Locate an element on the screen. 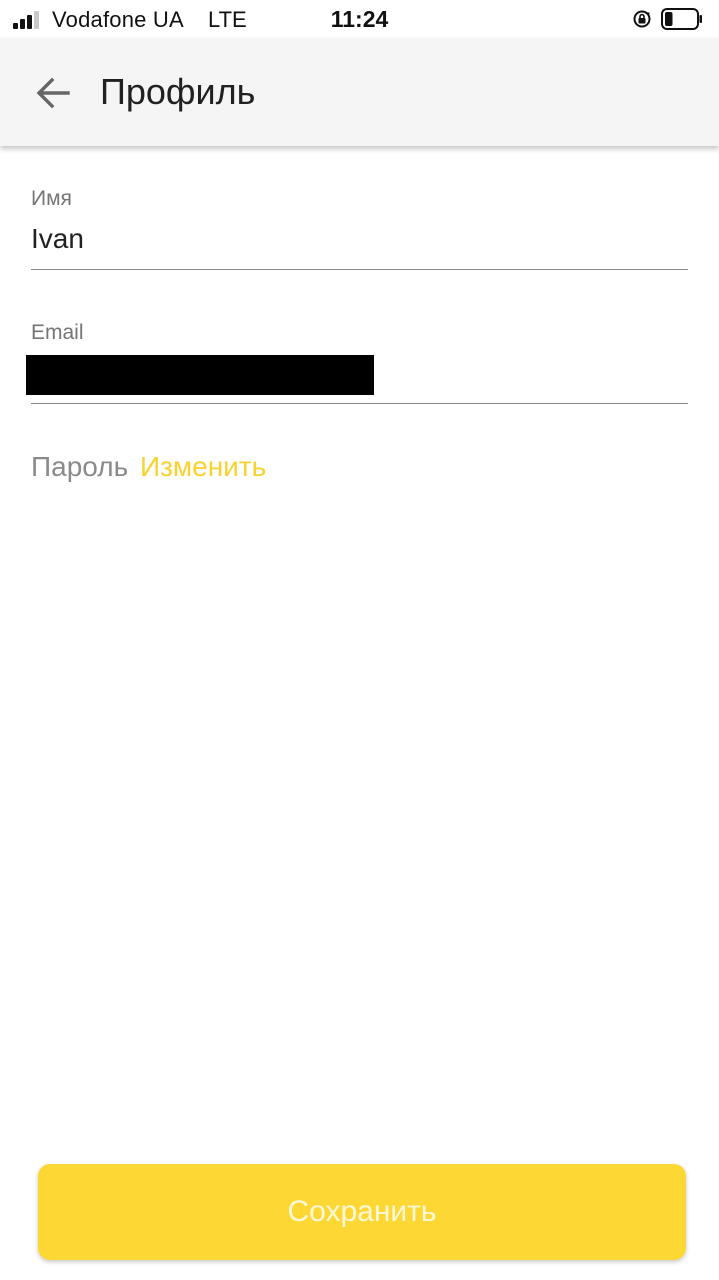 The width and height of the screenshot is (719, 1280). page-title: Профиль is located at coordinates (178, 91).